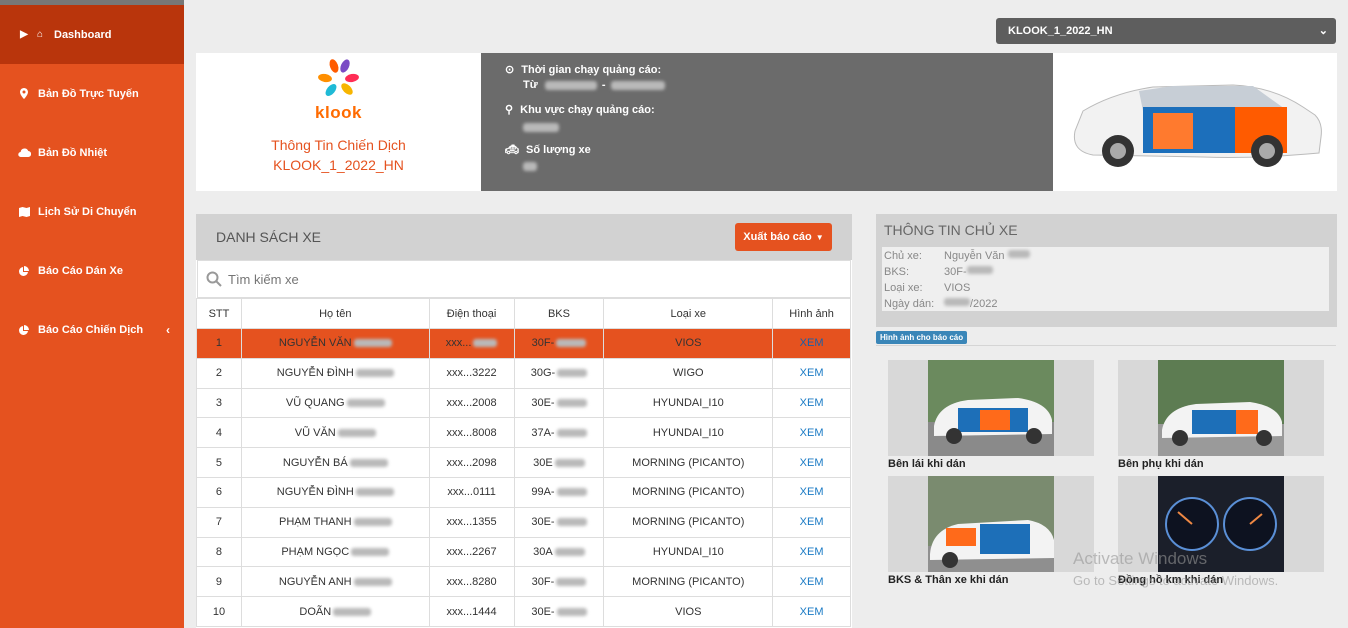 The height and width of the screenshot is (628, 1348). I want to click on table-row: 2 NGUYỄN ĐÌNH xxx...3222 30G- WIGO XEM, so click(523, 373).